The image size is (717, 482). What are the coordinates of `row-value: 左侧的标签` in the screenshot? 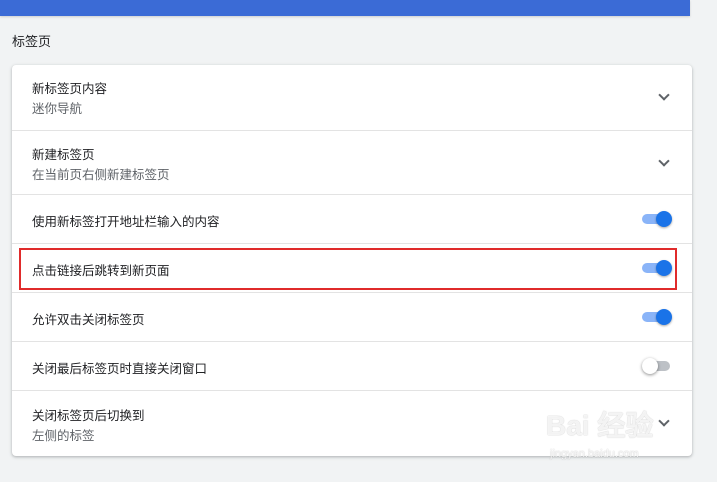 It's located at (63, 435).